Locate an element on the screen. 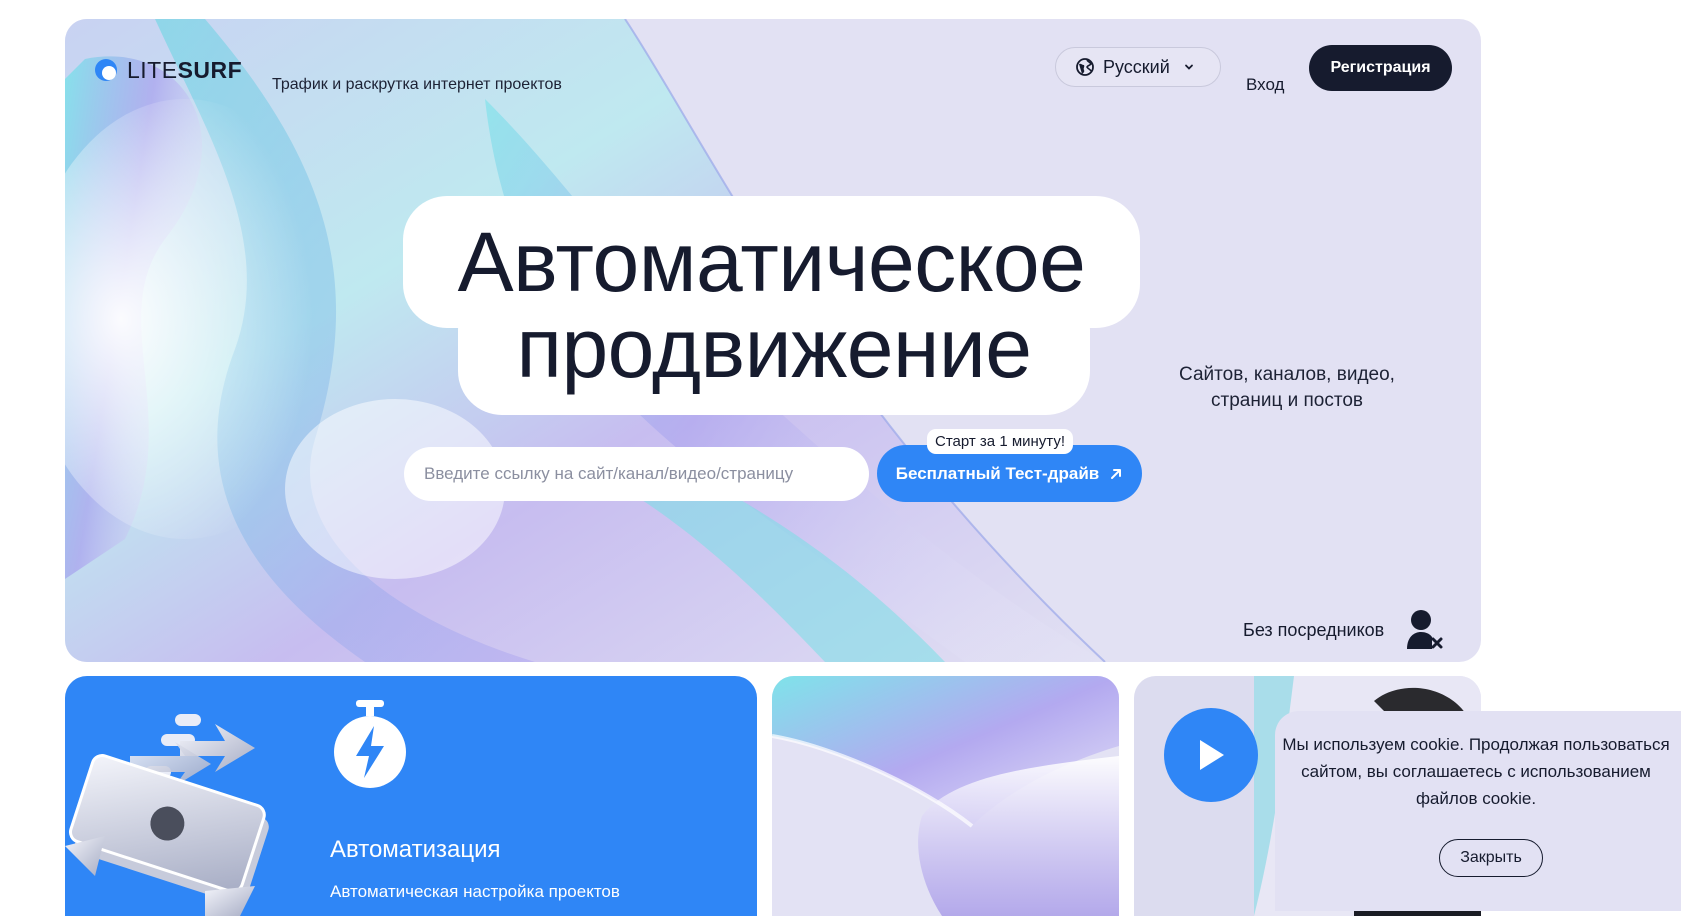 The image size is (1681, 916). headline-line-2: продвижение is located at coordinates (774, 348).